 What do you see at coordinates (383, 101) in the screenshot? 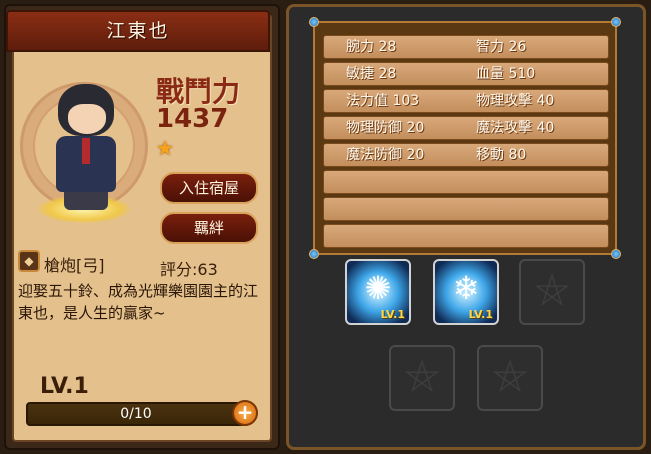
I see `stat-left: 法力值 103` at bounding box center [383, 101].